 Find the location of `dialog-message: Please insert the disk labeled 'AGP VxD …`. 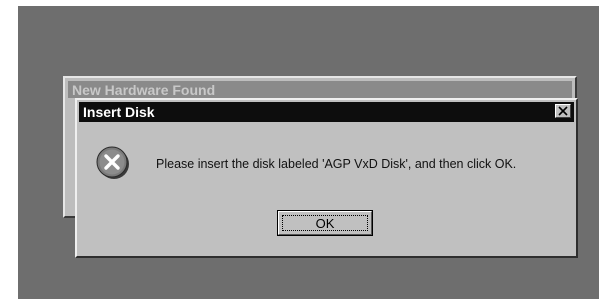

dialog-message: Please insert the disk labeled 'AGP VxD … is located at coordinates (336, 164).